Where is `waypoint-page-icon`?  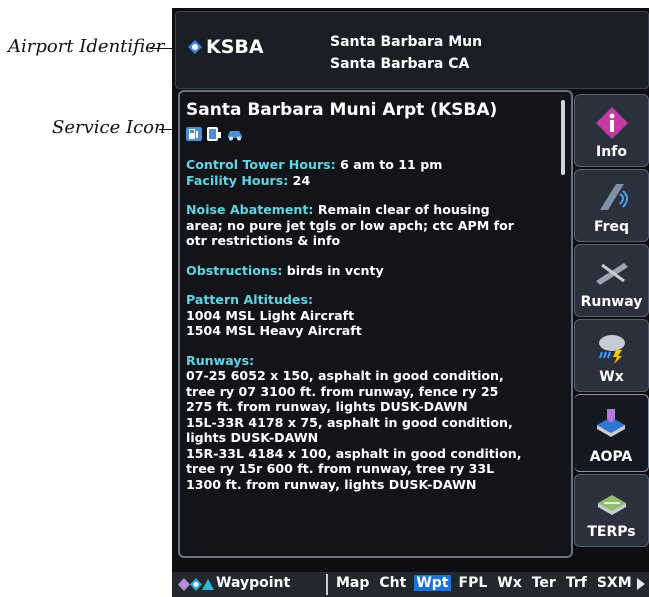
waypoint-page-icon is located at coordinates (196, 584).